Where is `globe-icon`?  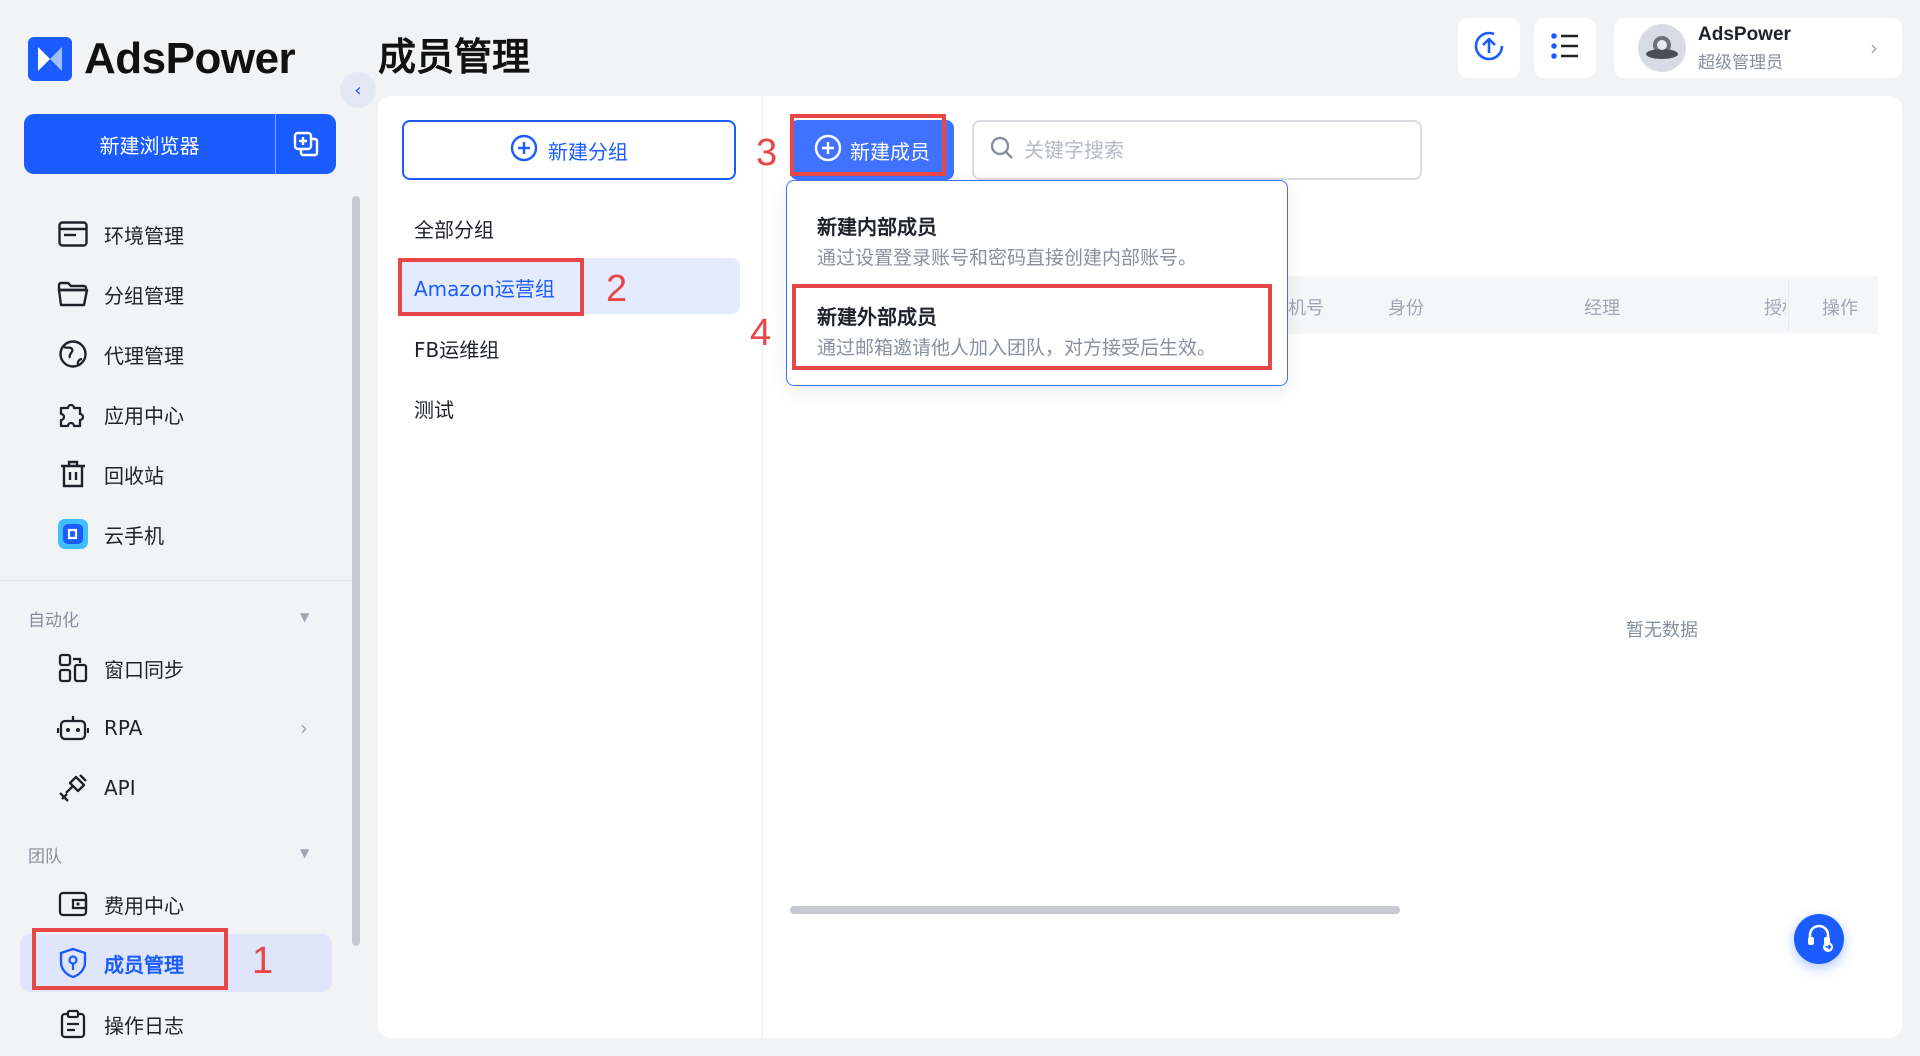 globe-icon is located at coordinates (73, 354).